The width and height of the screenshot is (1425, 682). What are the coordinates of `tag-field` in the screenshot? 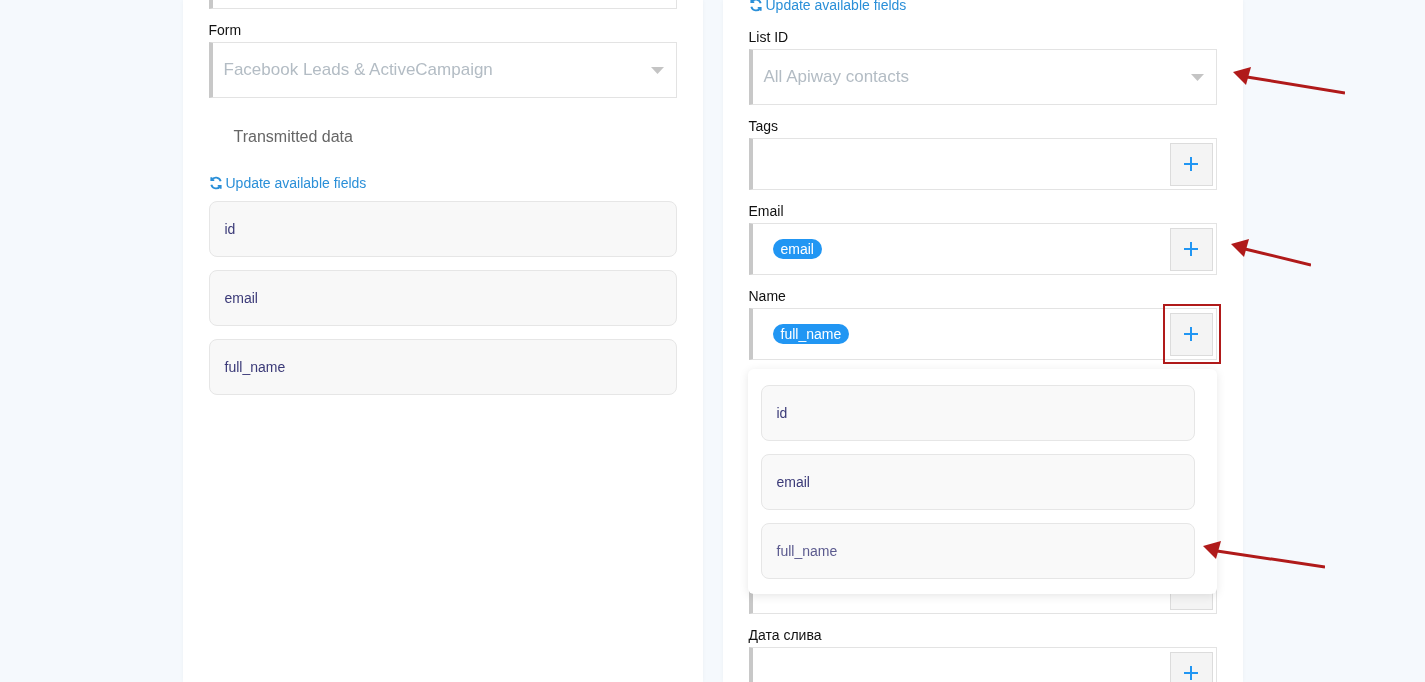 It's located at (982, 164).